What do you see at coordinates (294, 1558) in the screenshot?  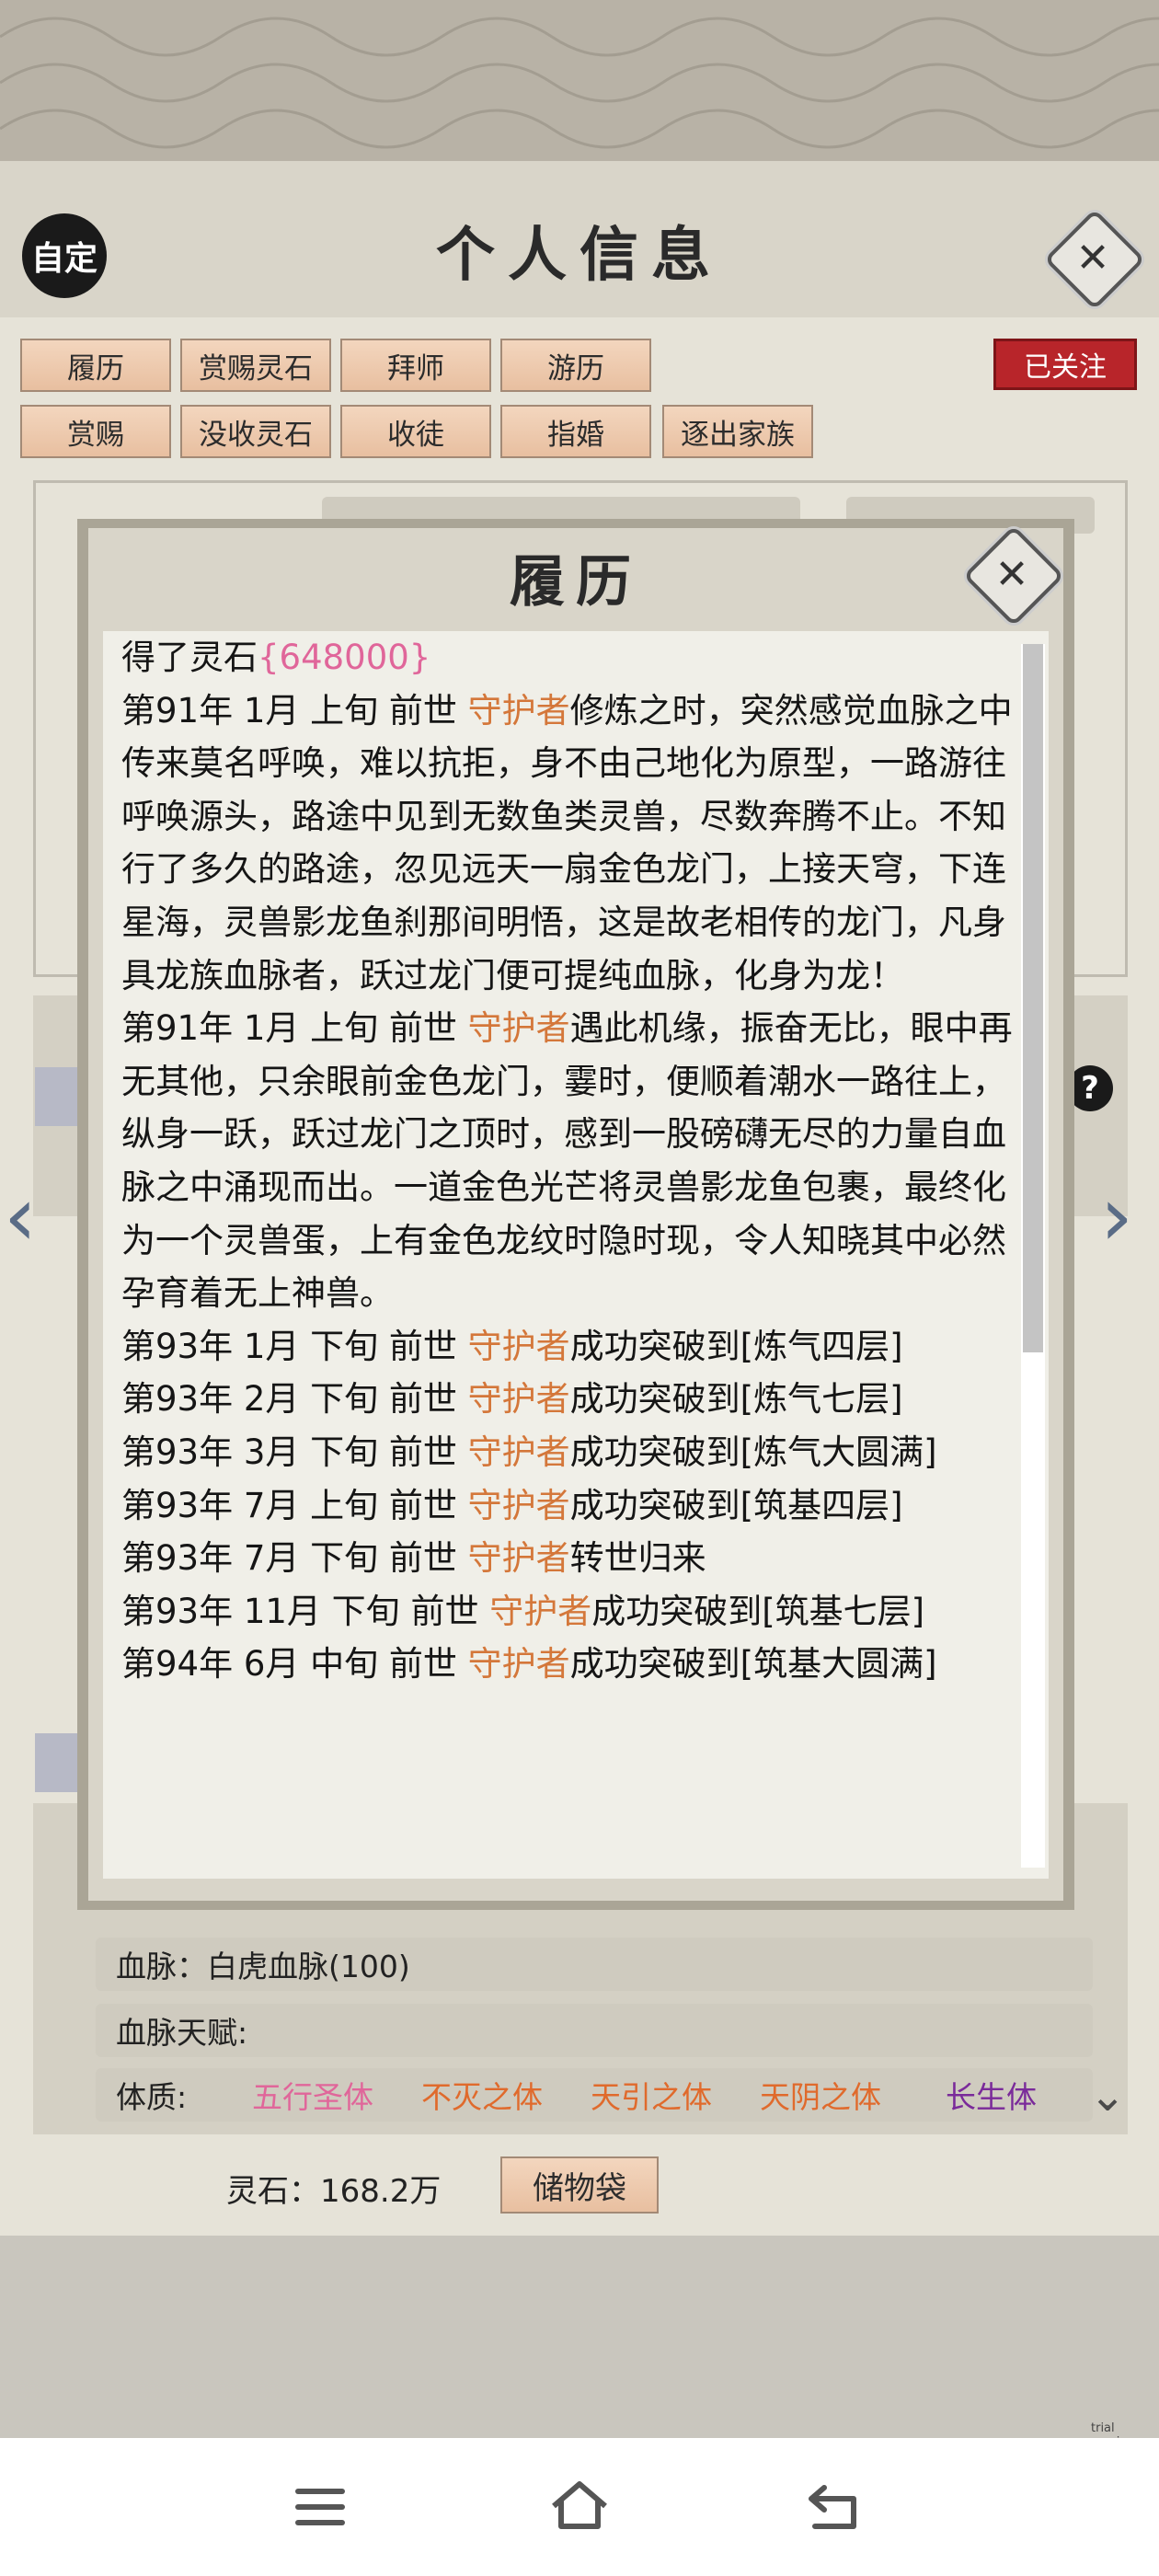 I see `log-text: 第93年 7月 下旬 前世` at bounding box center [294, 1558].